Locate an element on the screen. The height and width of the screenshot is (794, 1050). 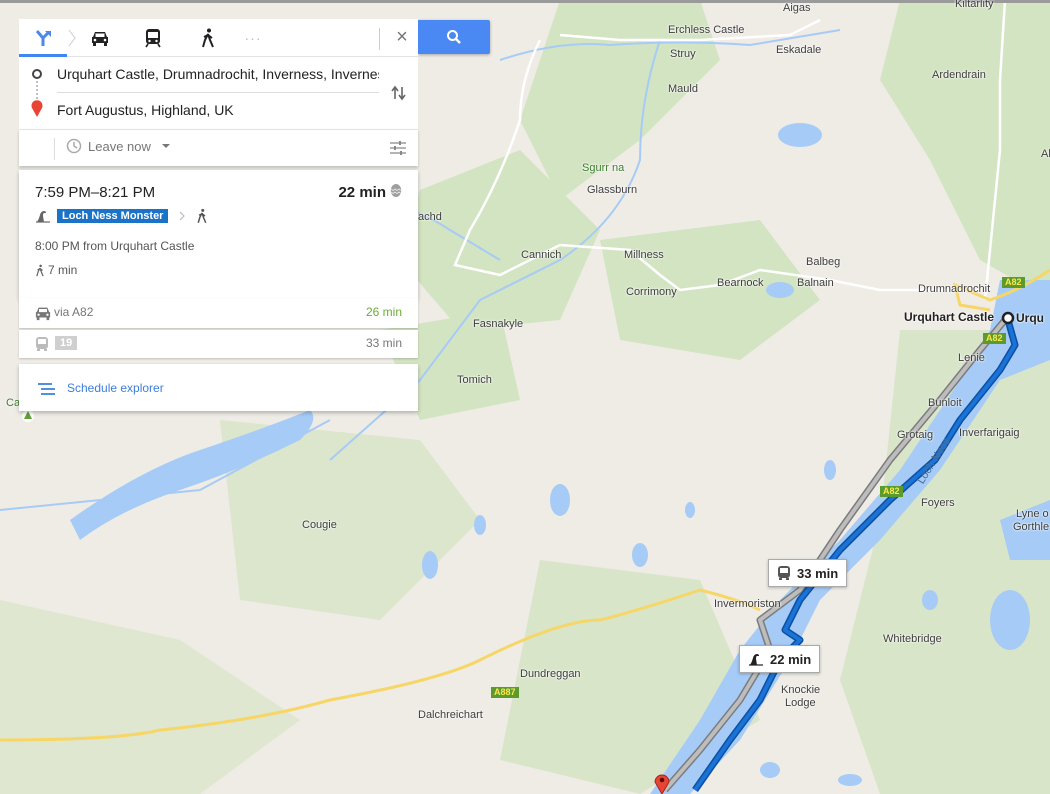
map-place-label: Erchless Castle is located at coordinates (706, 30).